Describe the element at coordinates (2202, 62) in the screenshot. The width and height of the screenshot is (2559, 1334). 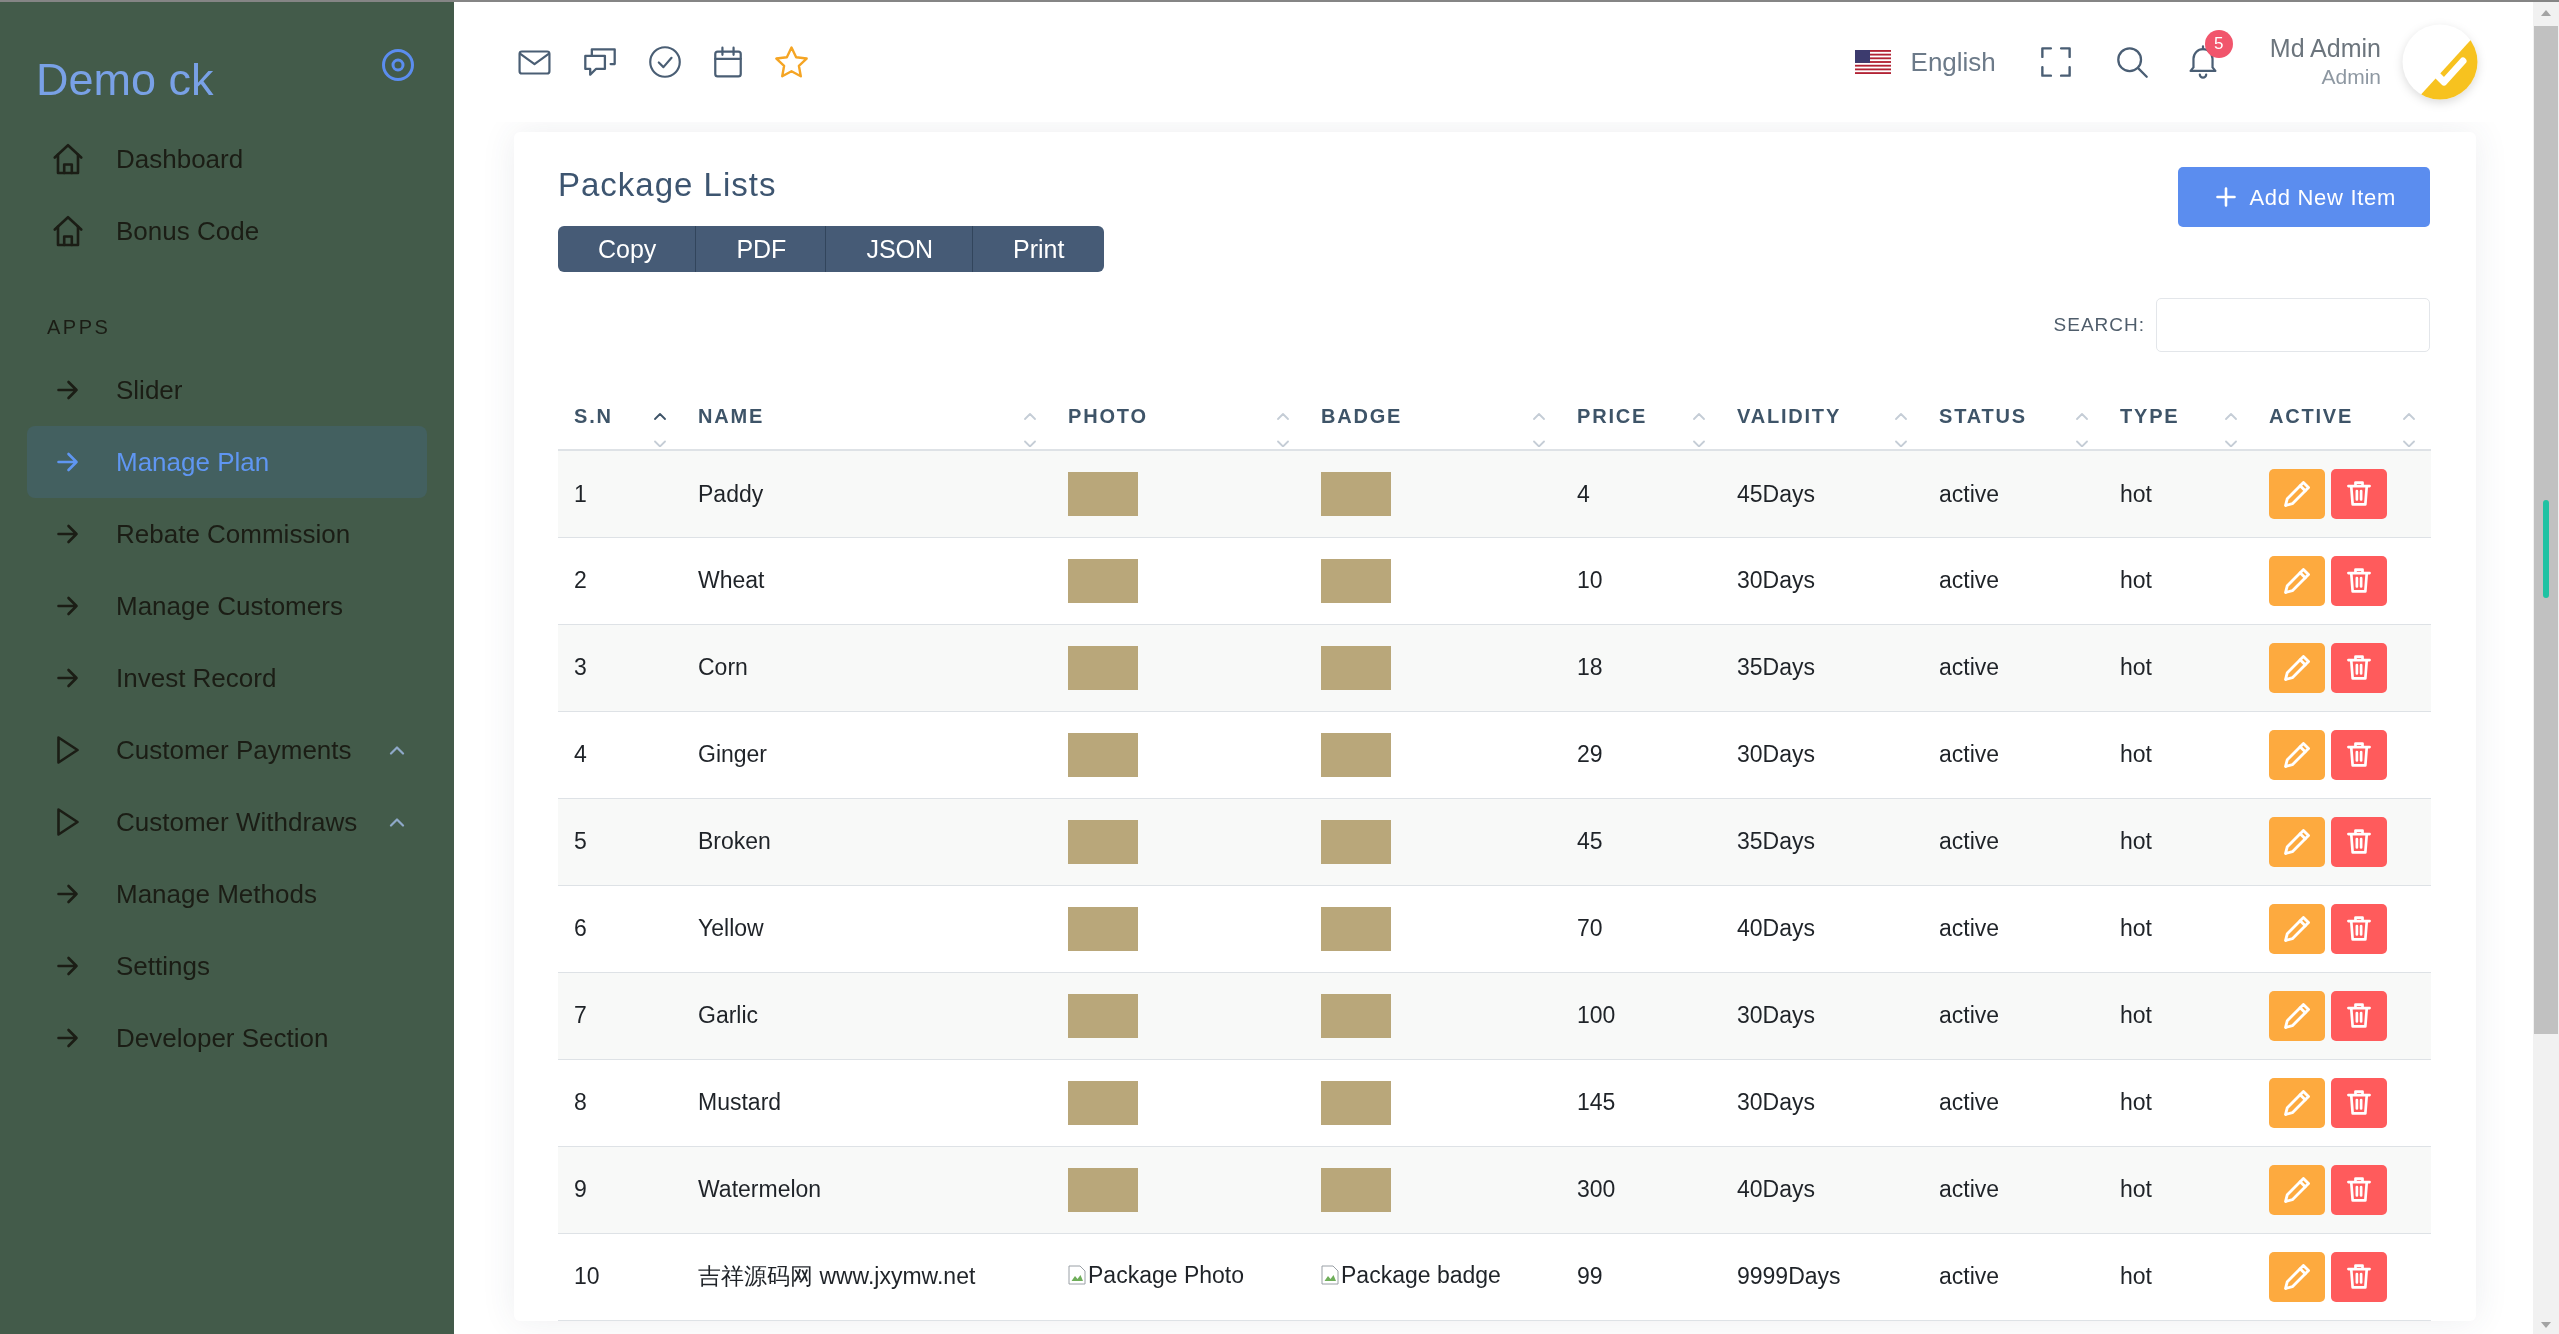
I see `bell-icon` at that location.